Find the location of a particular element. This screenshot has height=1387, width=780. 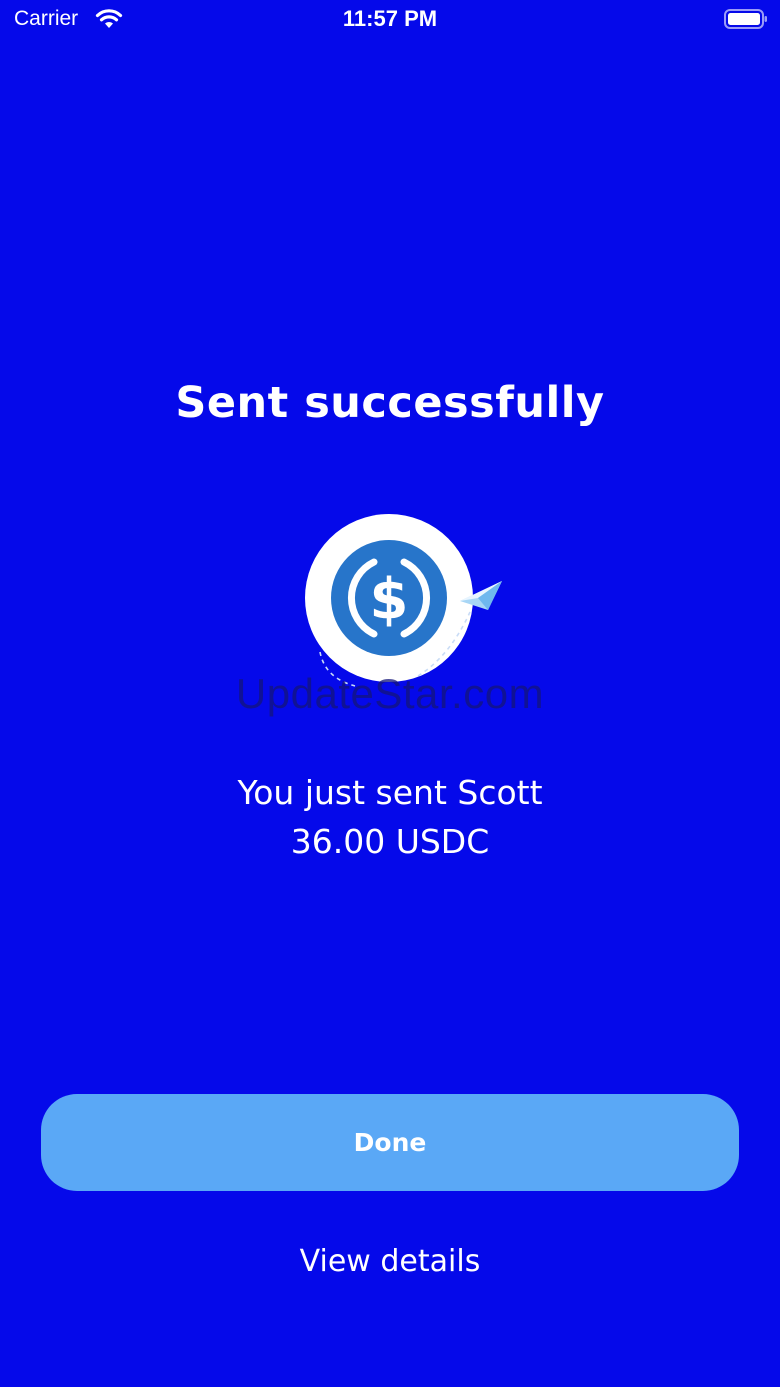

page-title: Sent successfully is located at coordinates (390, 403).